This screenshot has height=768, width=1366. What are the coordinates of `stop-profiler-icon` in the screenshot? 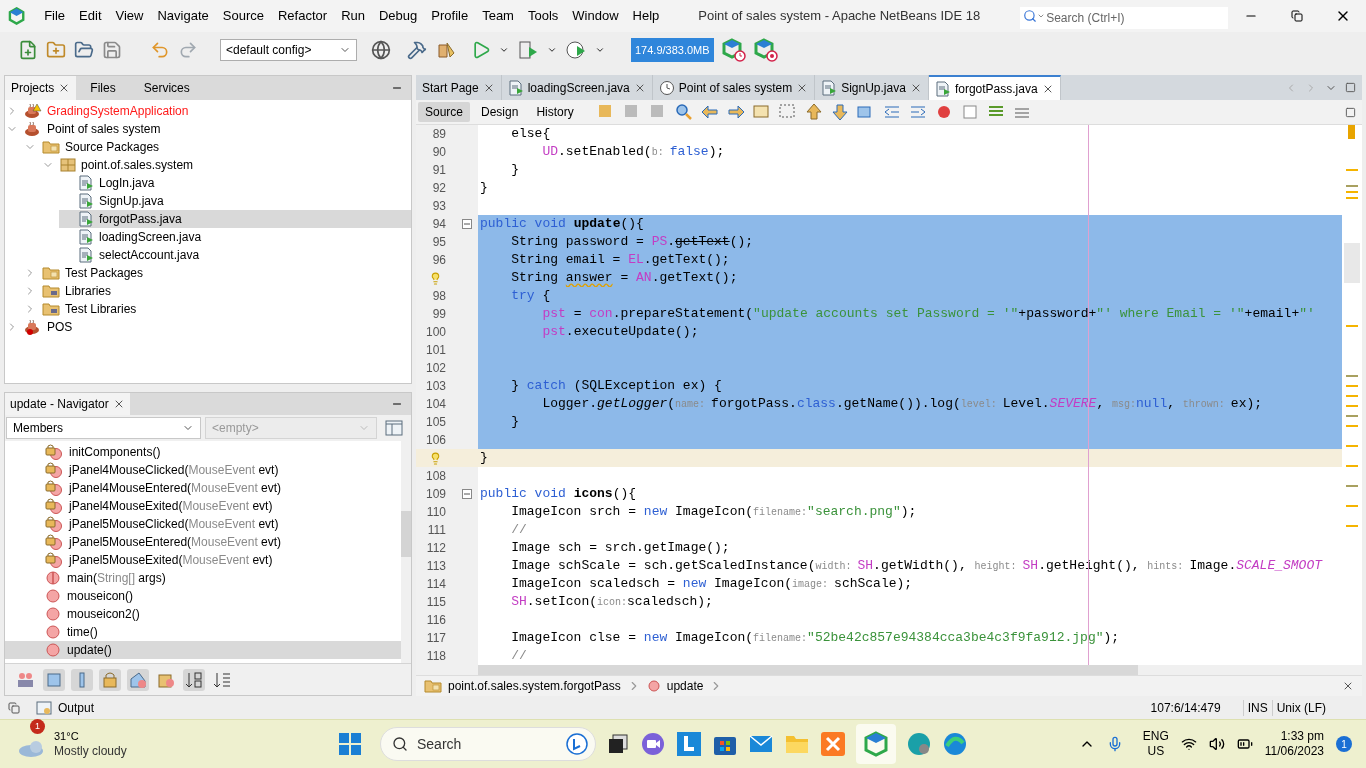 It's located at (765, 50).